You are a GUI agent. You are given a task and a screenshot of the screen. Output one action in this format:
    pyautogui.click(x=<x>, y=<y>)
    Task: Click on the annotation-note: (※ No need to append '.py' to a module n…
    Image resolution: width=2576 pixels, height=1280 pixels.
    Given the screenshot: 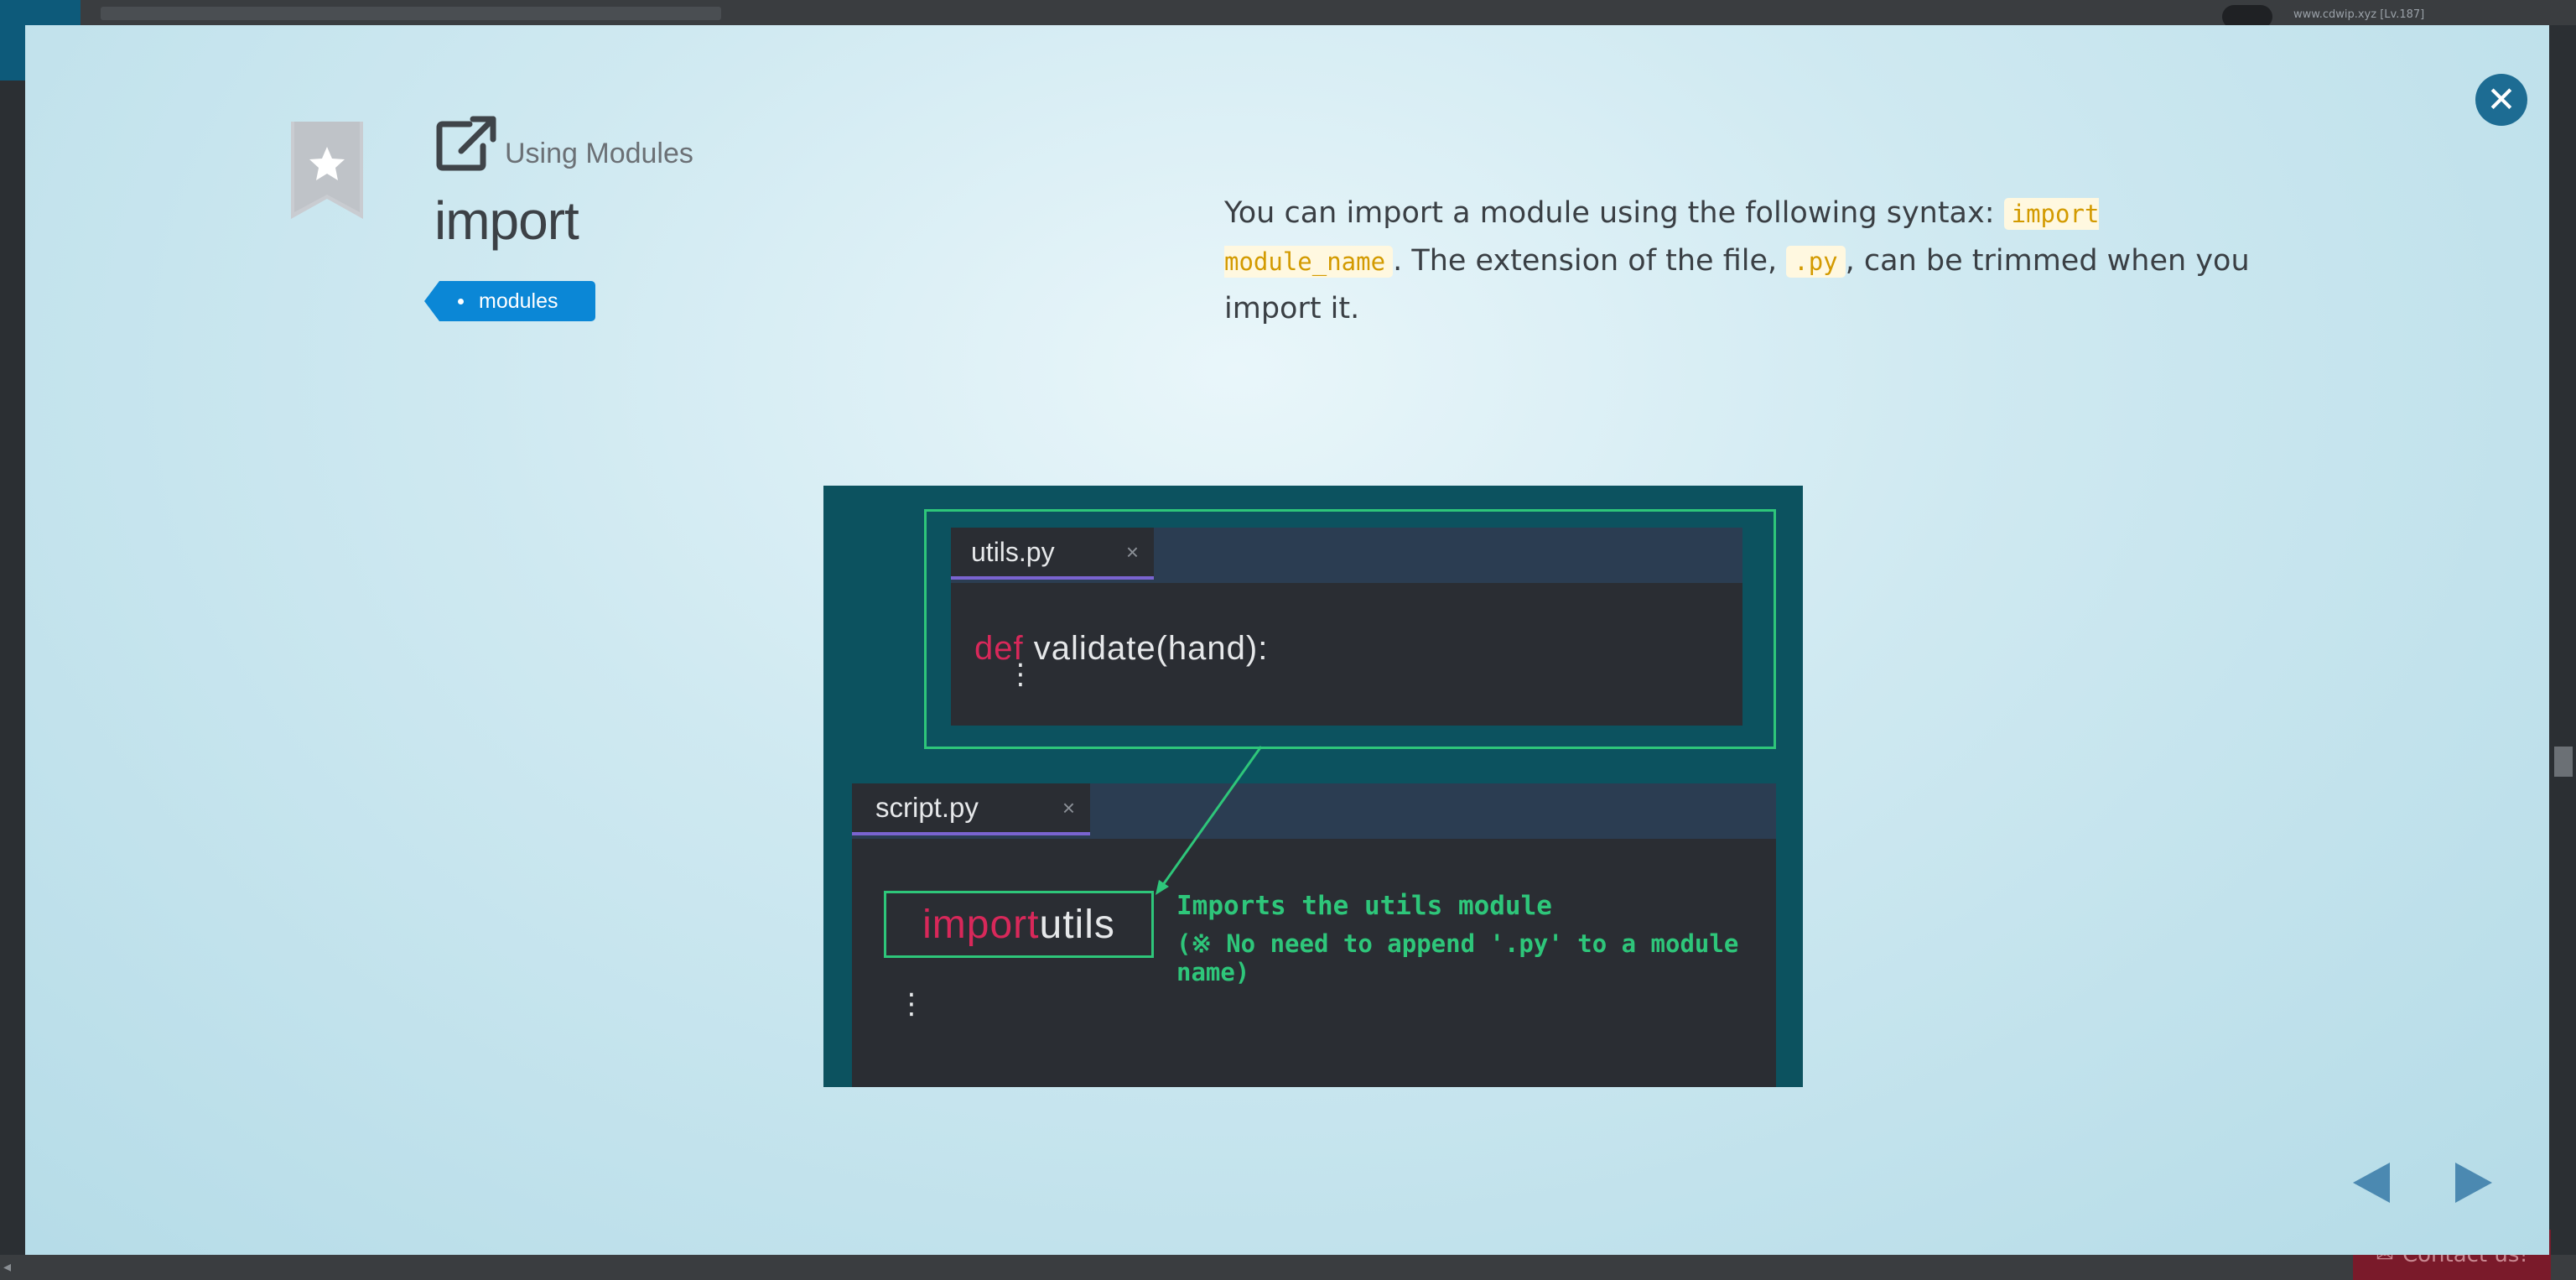 What is the action you would take?
    pyautogui.click(x=1457, y=957)
    